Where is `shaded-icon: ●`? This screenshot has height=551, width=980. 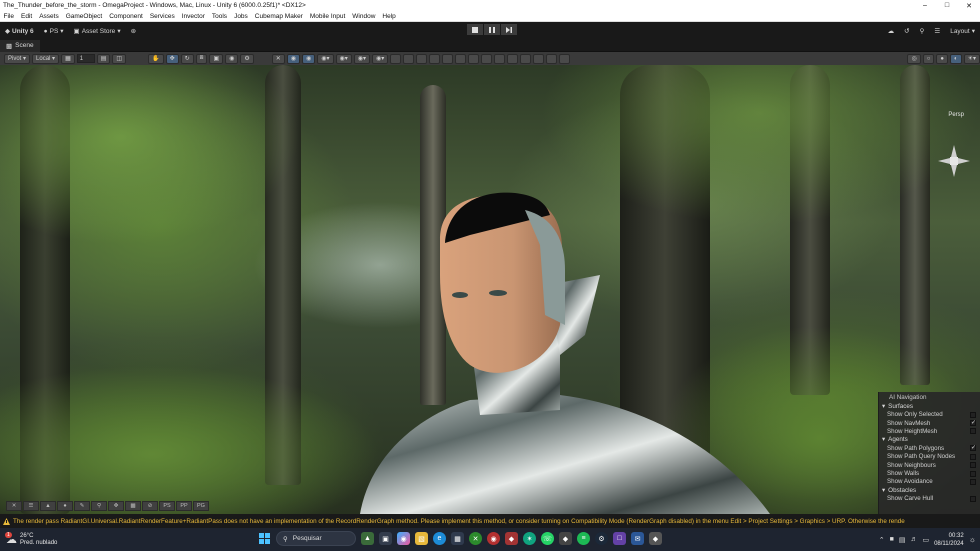
shaded-icon: ● is located at coordinates (942, 58).